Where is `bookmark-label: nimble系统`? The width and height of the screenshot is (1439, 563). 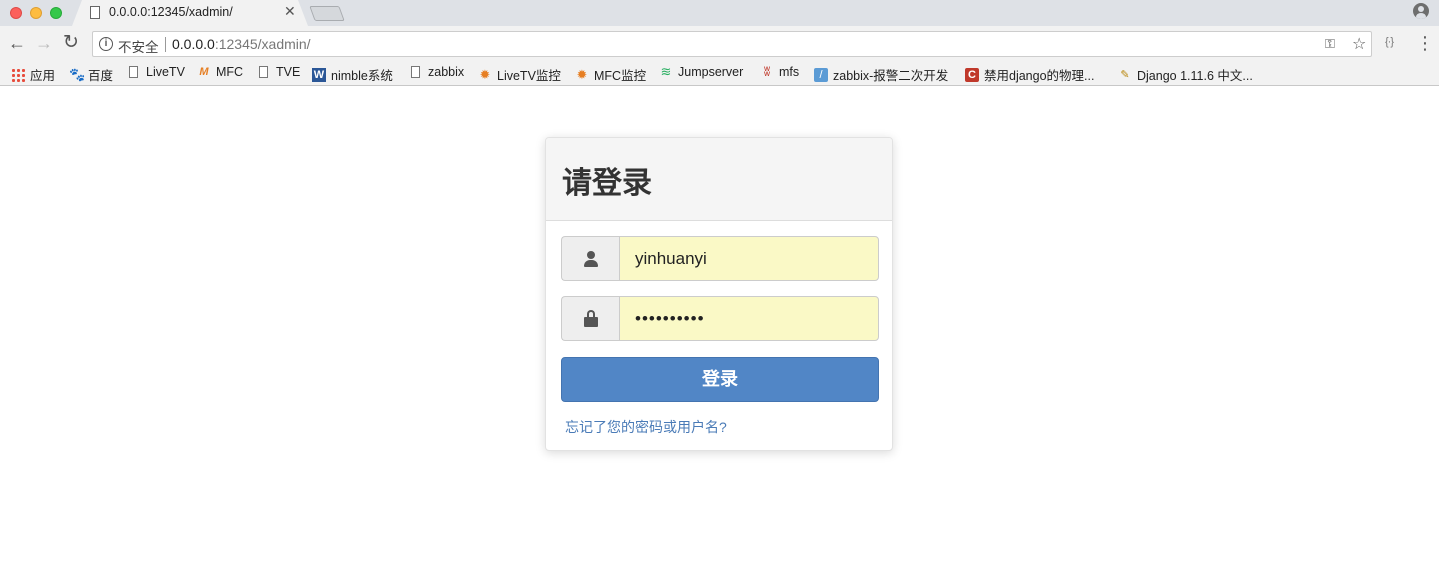
bookmark-label: nimble系统 is located at coordinates (362, 76).